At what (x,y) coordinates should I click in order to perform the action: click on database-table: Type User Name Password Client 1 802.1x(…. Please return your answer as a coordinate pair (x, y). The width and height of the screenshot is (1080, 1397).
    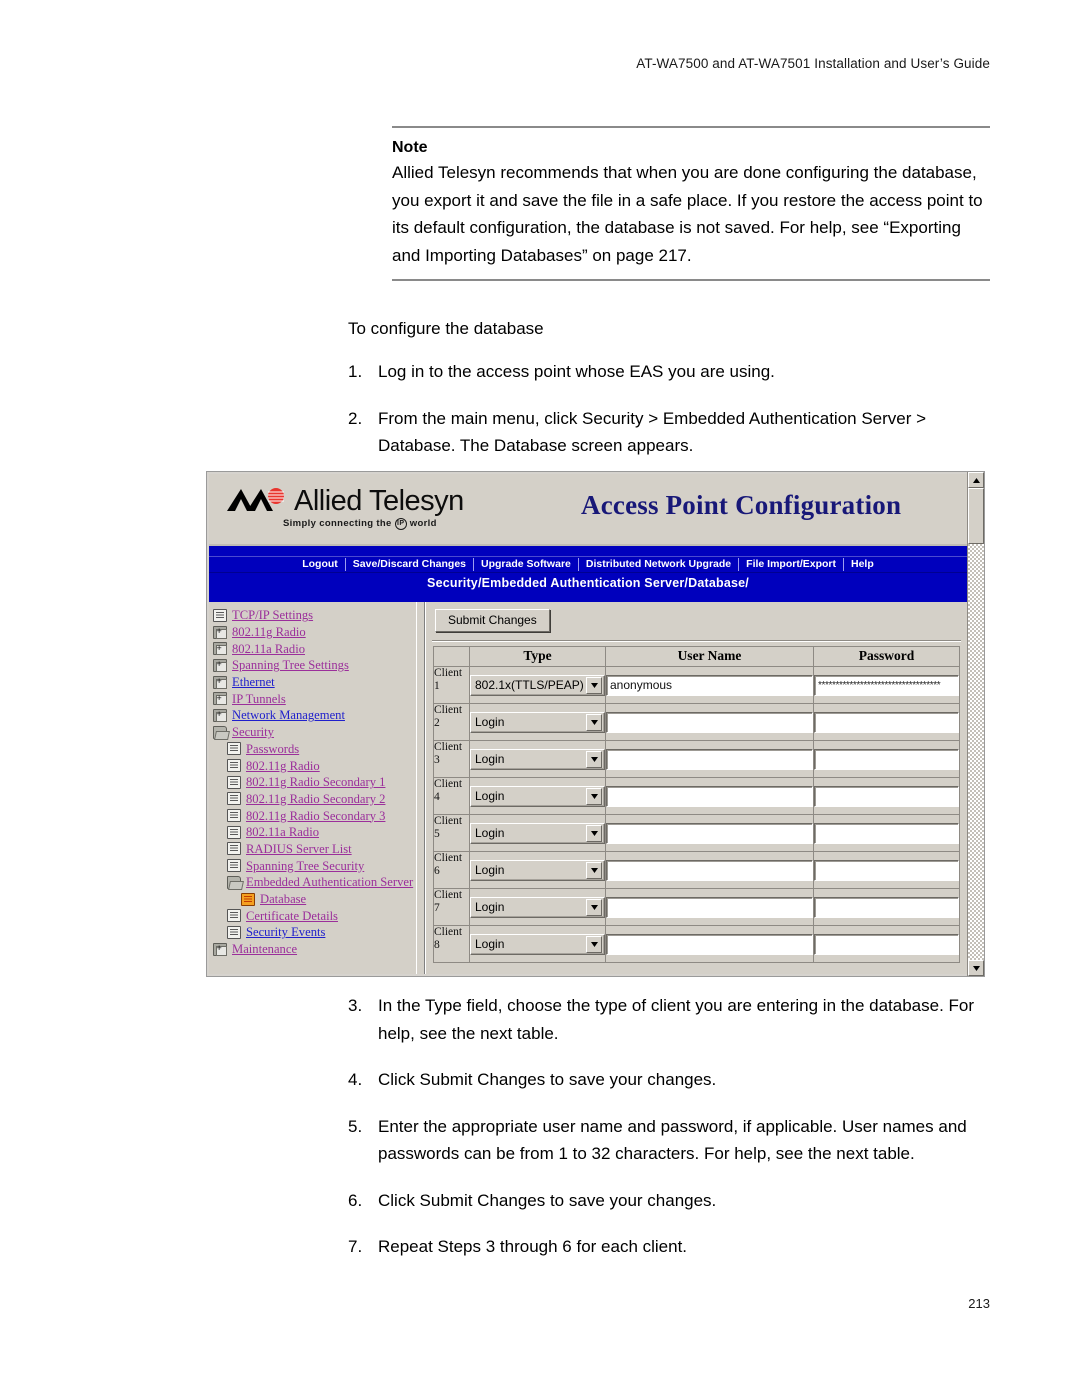
    Looking at the image, I should click on (696, 804).